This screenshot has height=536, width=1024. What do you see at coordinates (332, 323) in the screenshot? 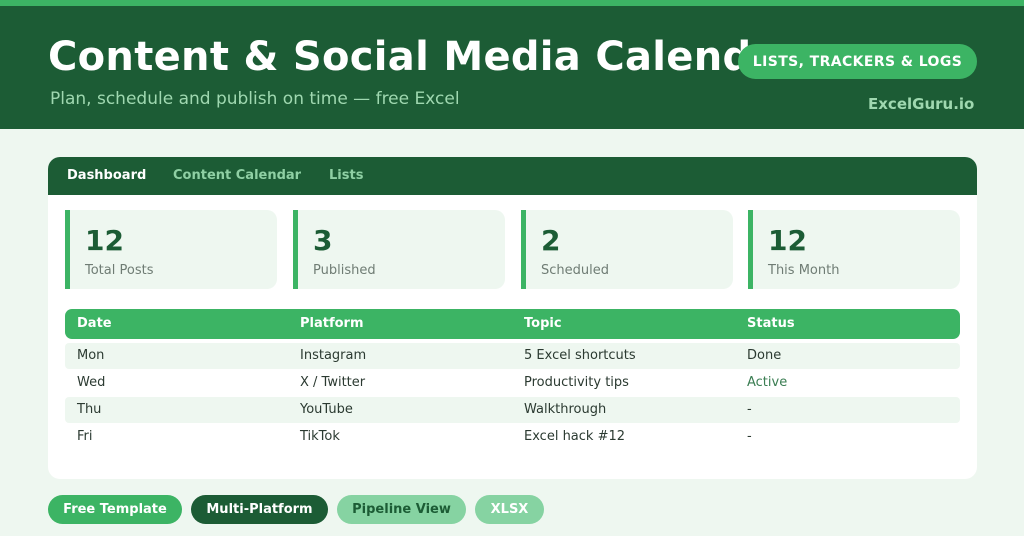
I see `column-header-platform: Platform` at bounding box center [332, 323].